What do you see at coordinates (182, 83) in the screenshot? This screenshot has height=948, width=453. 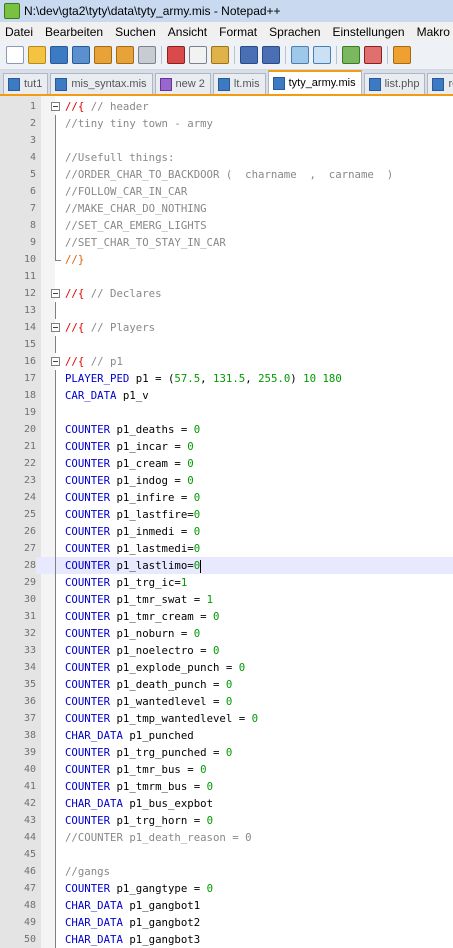 I see `tab-new-2: new 2` at bounding box center [182, 83].